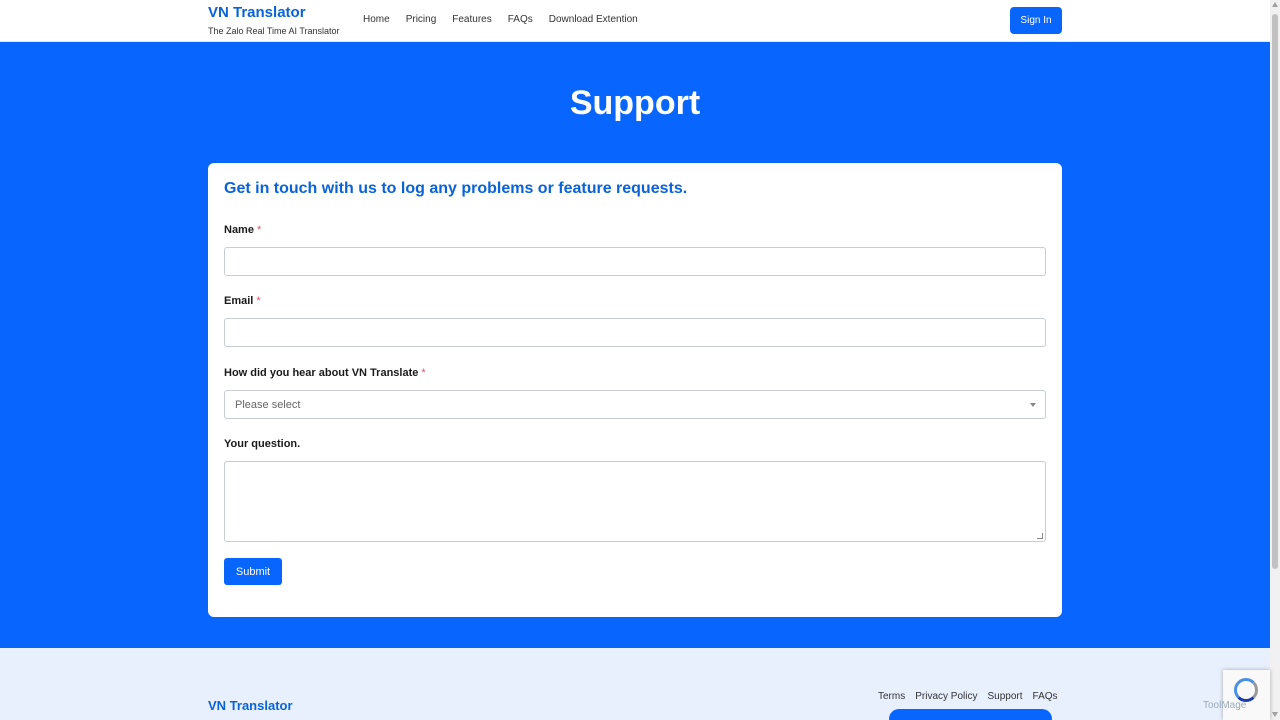 The image size is (1280, 720). I want to click on footer-faqs-link: FAQs, so click(1045, 696).